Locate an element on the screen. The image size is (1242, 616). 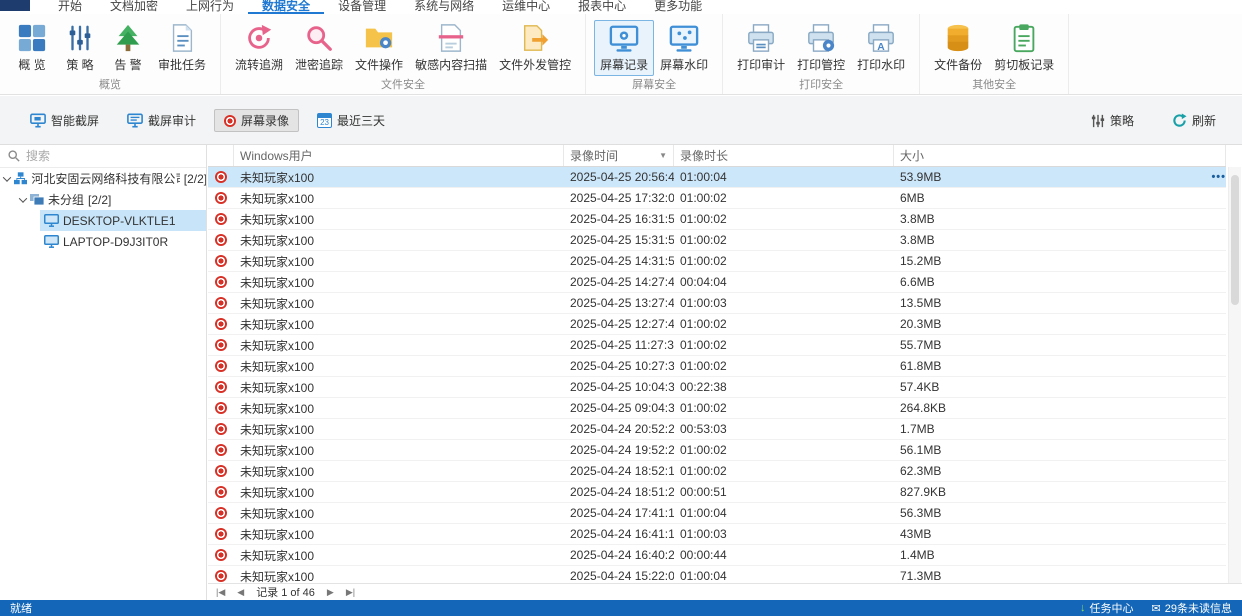
screen-watermark-button: 屏幕水印 is located at coordinates (684, 48).